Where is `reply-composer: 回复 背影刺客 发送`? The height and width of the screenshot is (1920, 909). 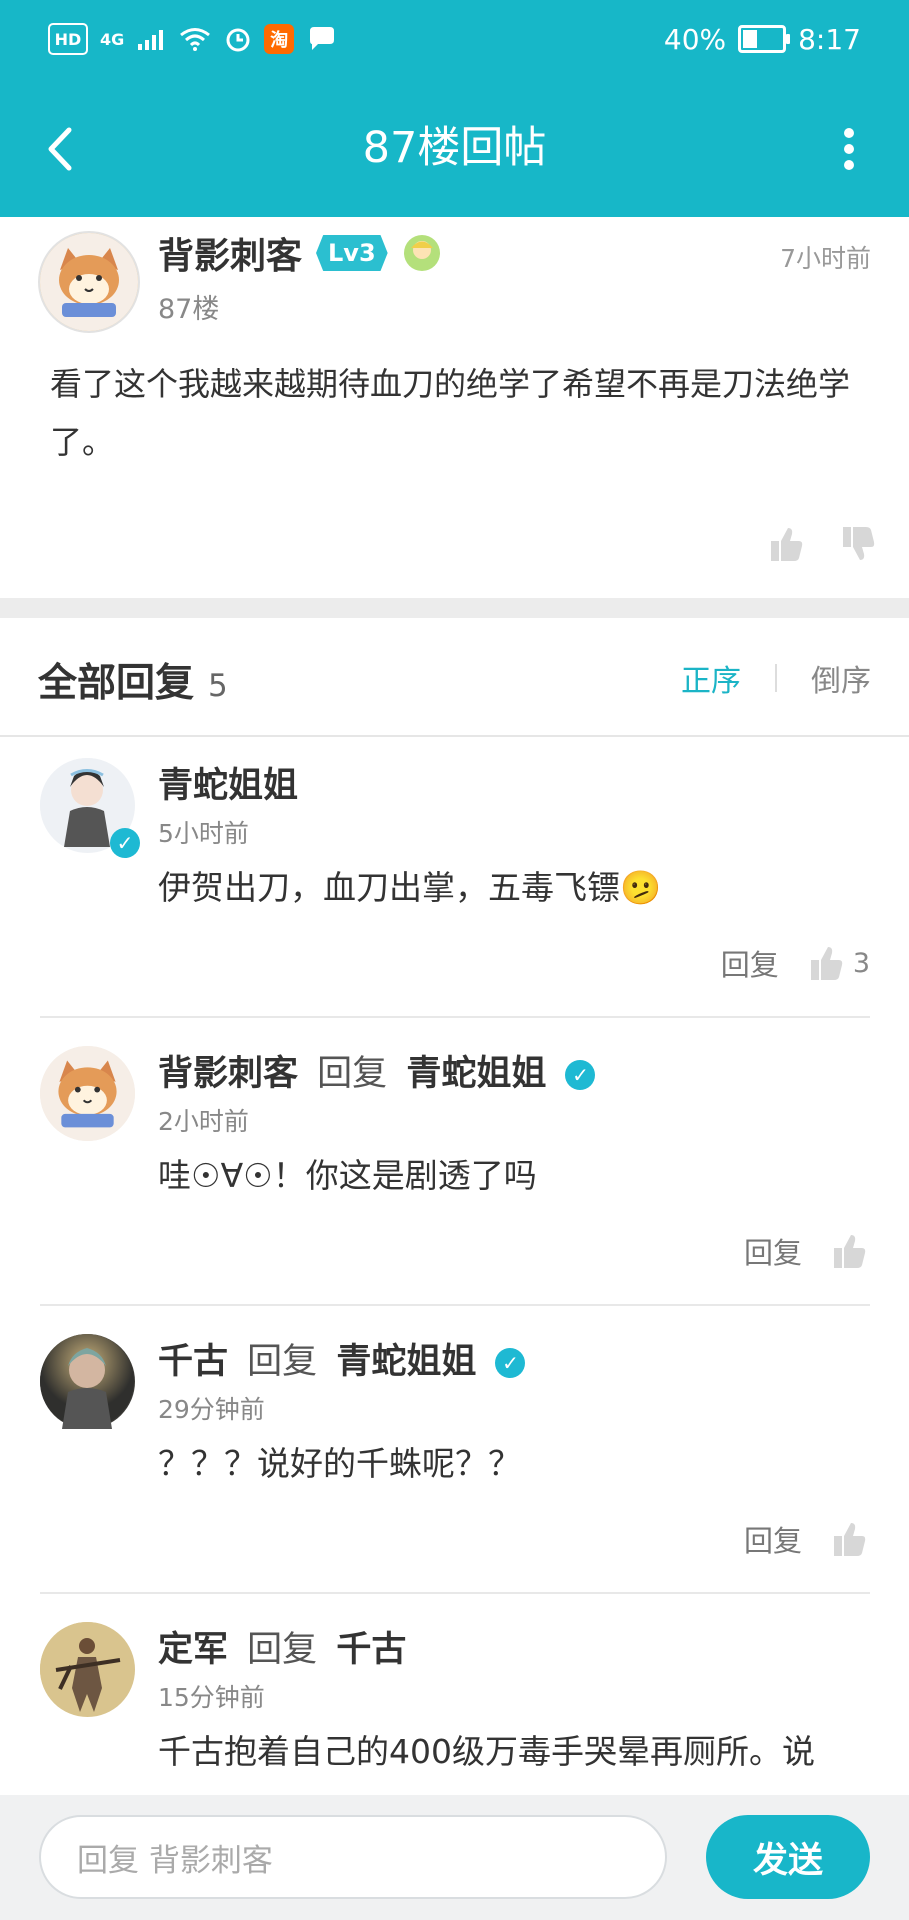 reply-composer: 回复 背影刺客 发送 is located at coordinates (454, 1857).